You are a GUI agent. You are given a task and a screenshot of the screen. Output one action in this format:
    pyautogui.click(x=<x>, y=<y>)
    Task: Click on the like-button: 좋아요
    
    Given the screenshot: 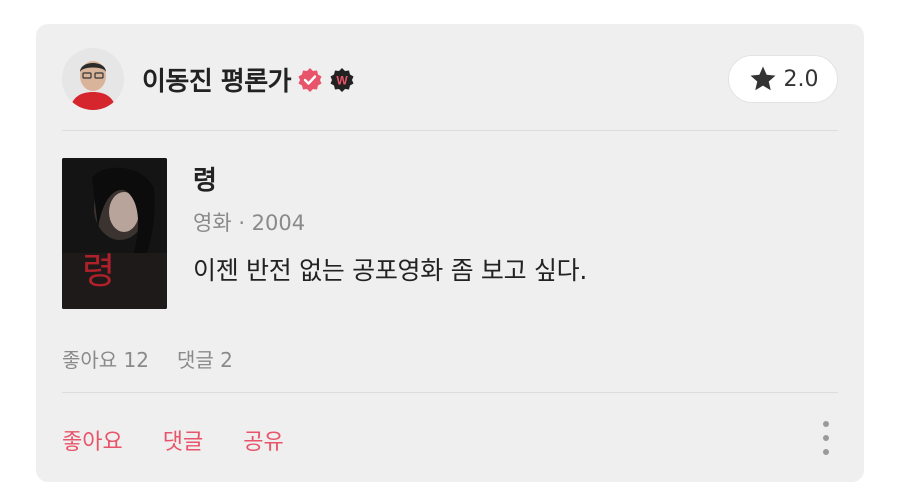 What is the action you would take?
    pyautogui.click(x=92, y=440)
    